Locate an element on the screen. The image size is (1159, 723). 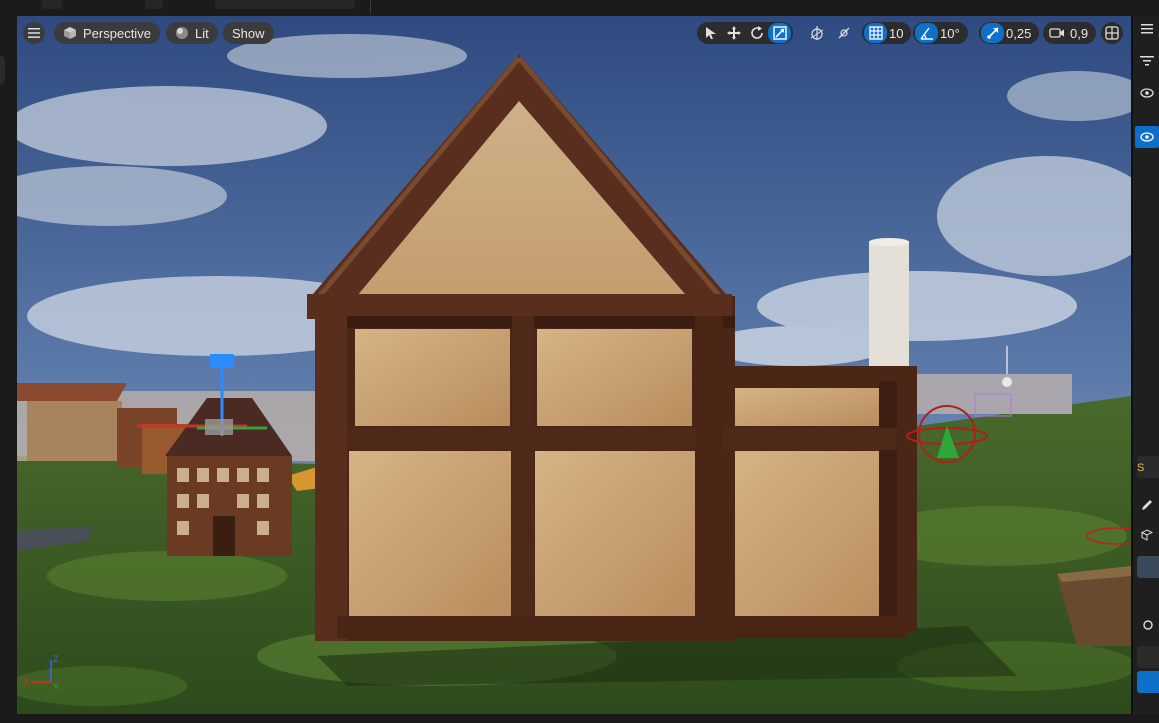
surface-snap-button is located at coordinates (843, 33).